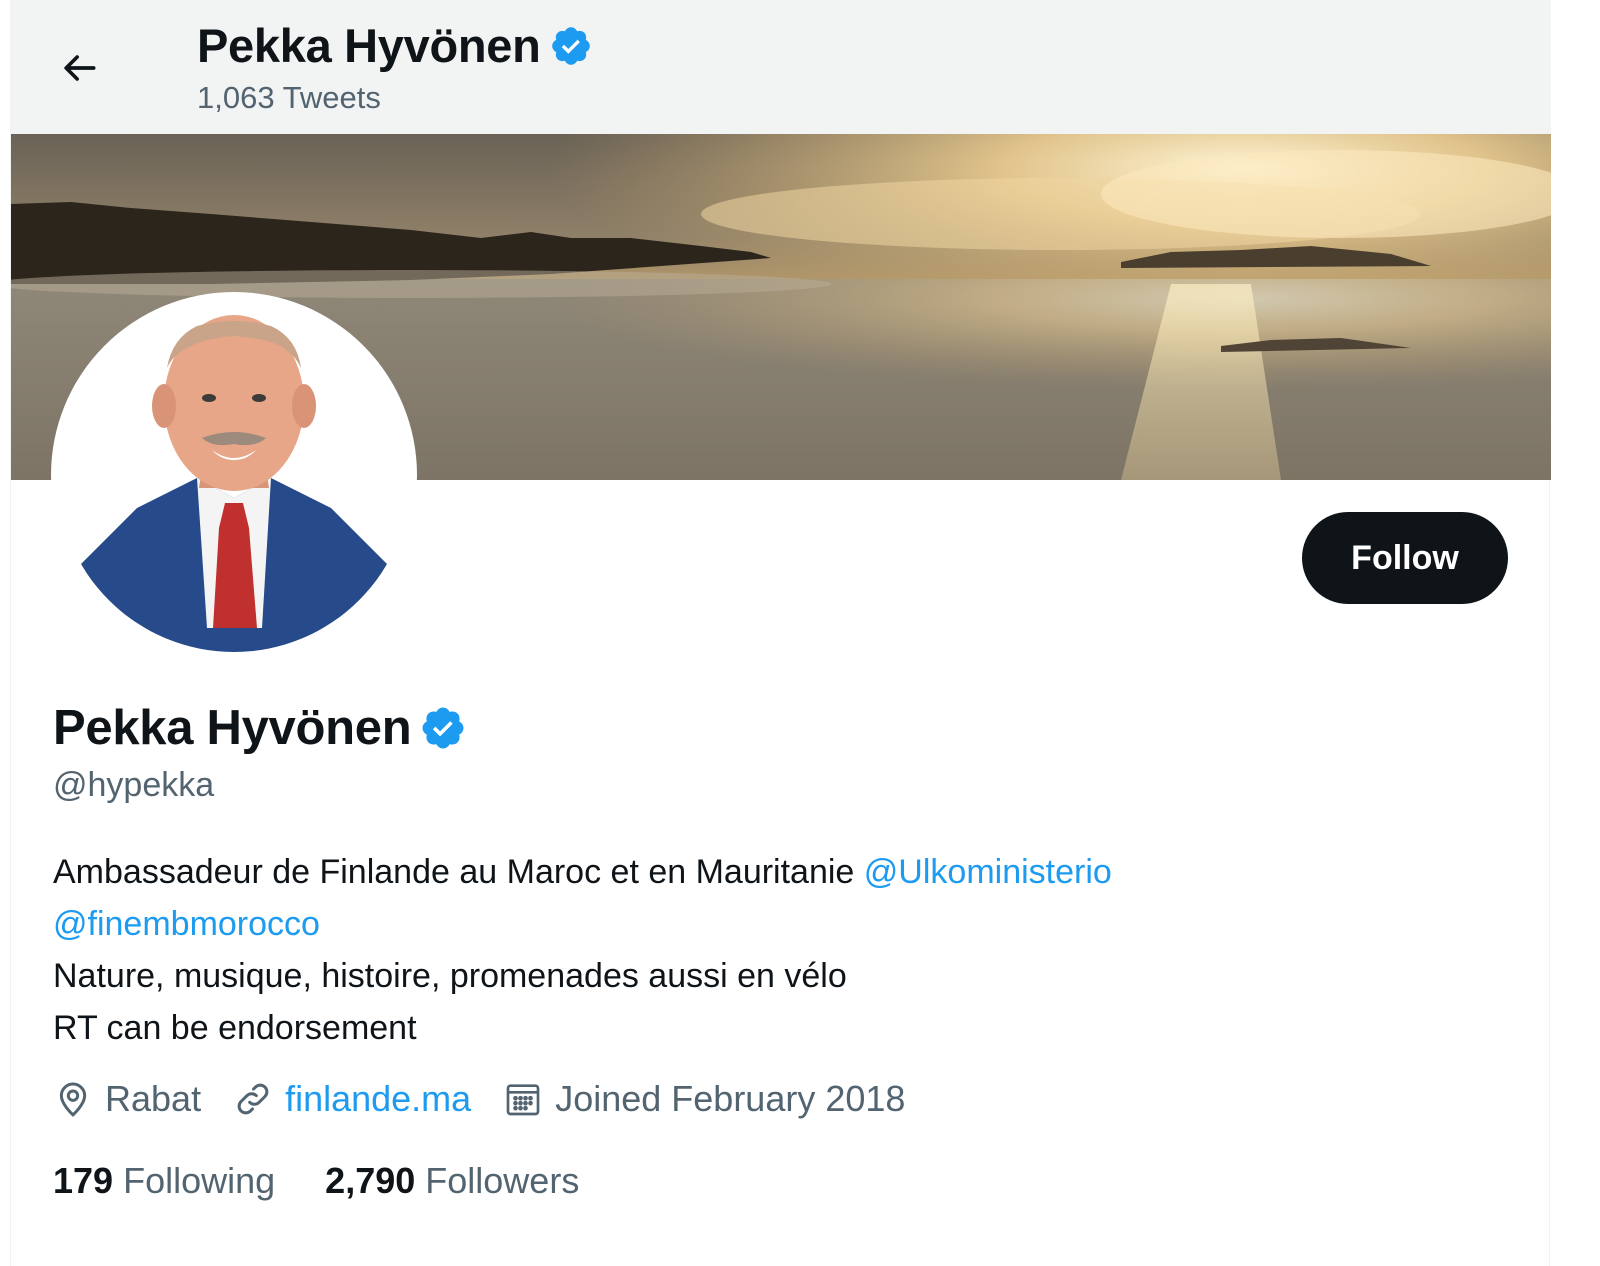 The image size is (1600, 1266). Describe the element at coordinates (370, 1180) in the screenshot. I see `followers-count: 2,790` at that location.